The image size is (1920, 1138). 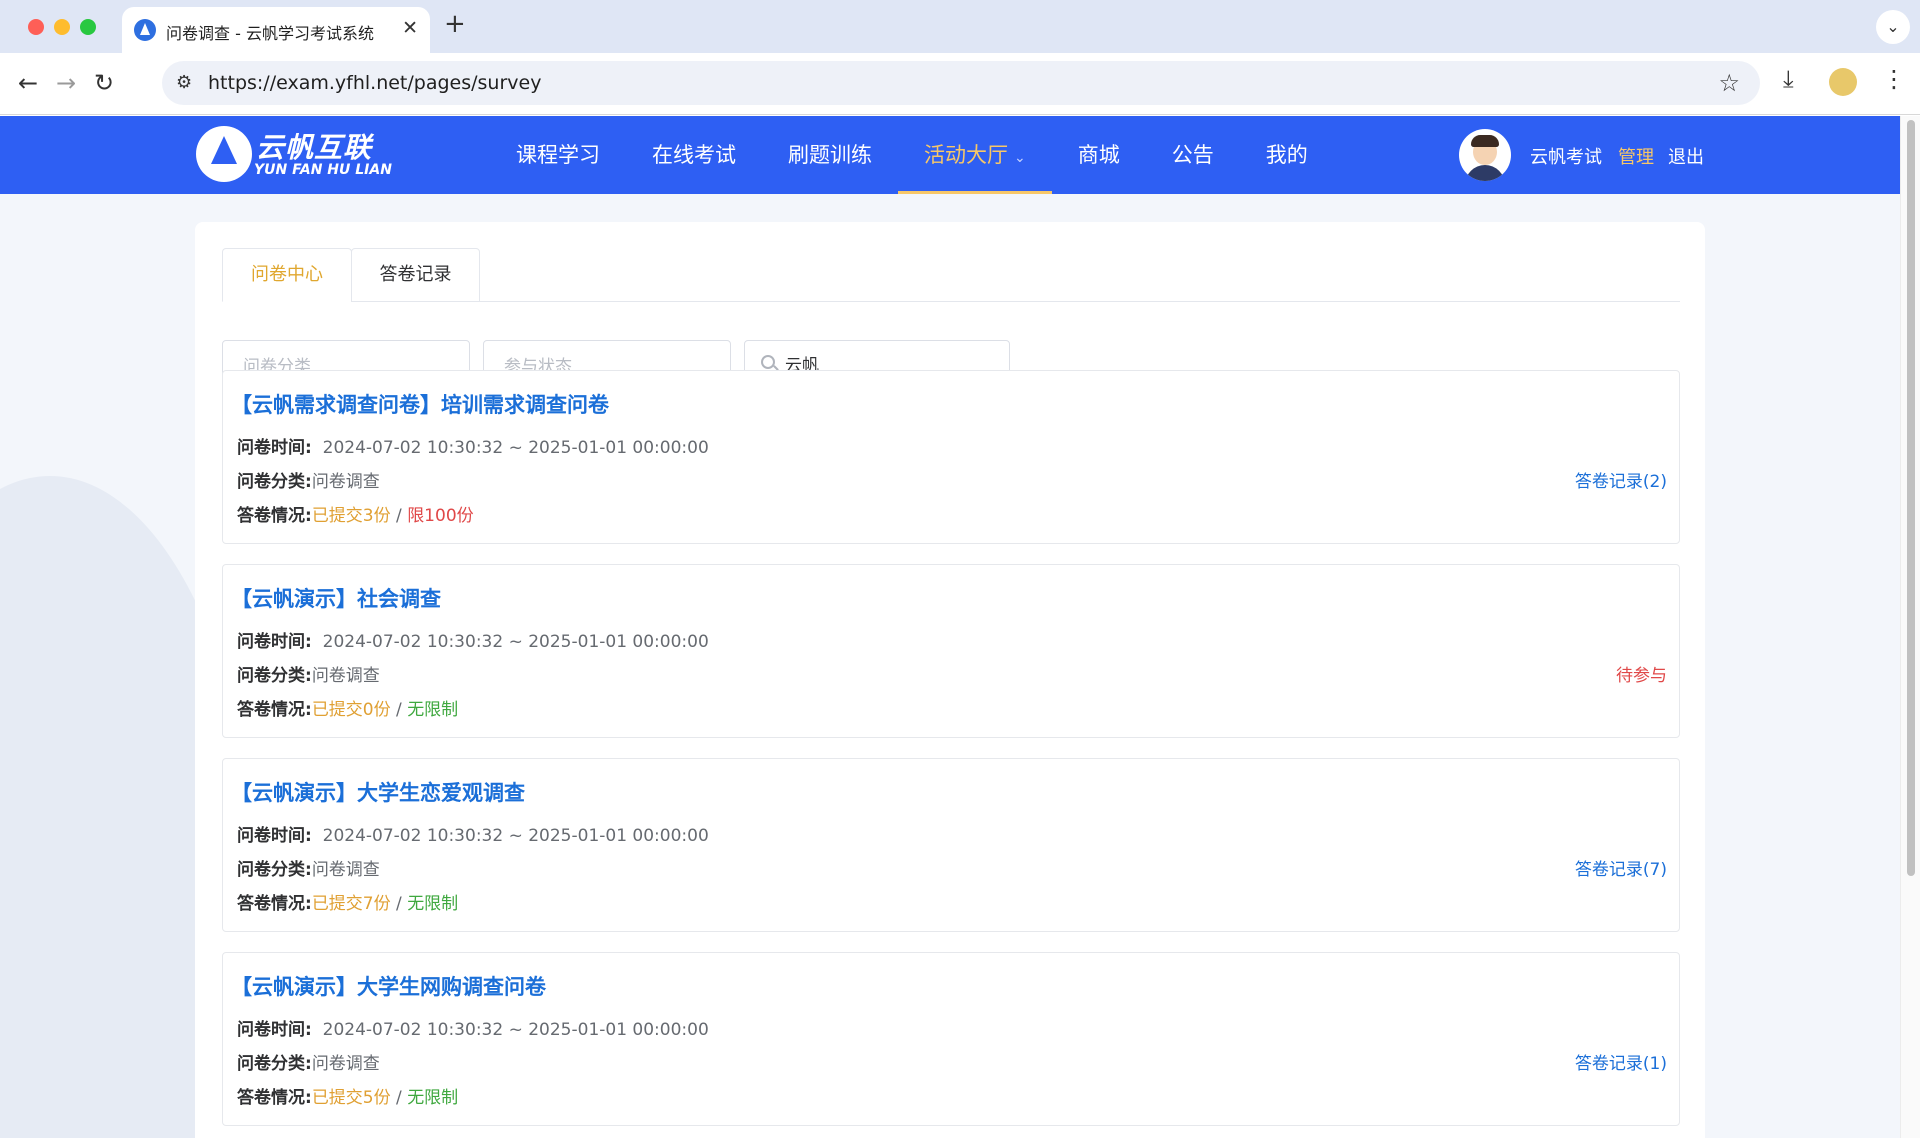 What do you see at coordinates (374, 83) in the screenshot?
I see `url-text: https://exam.yfhl.net/pages/survey` at bounding box center [374, 83].